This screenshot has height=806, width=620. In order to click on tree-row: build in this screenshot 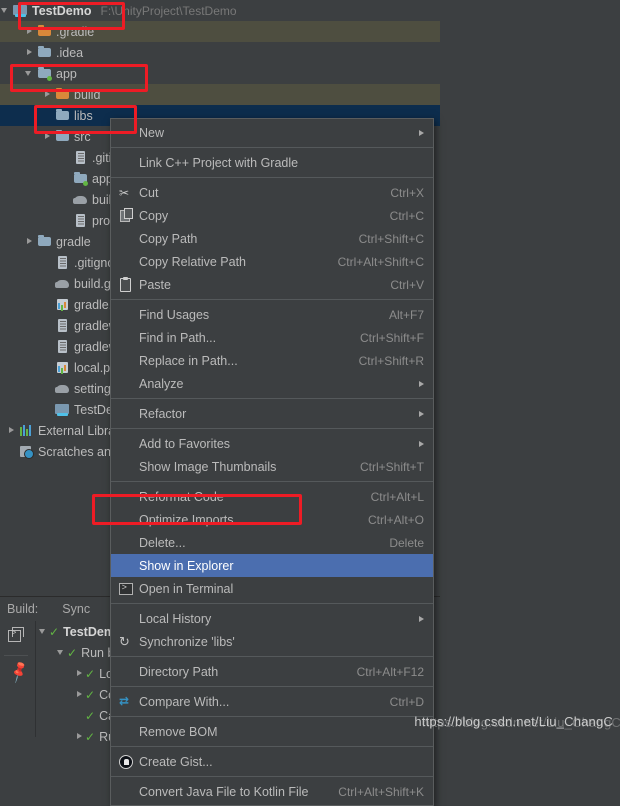, I will do `click(220, 94)`.